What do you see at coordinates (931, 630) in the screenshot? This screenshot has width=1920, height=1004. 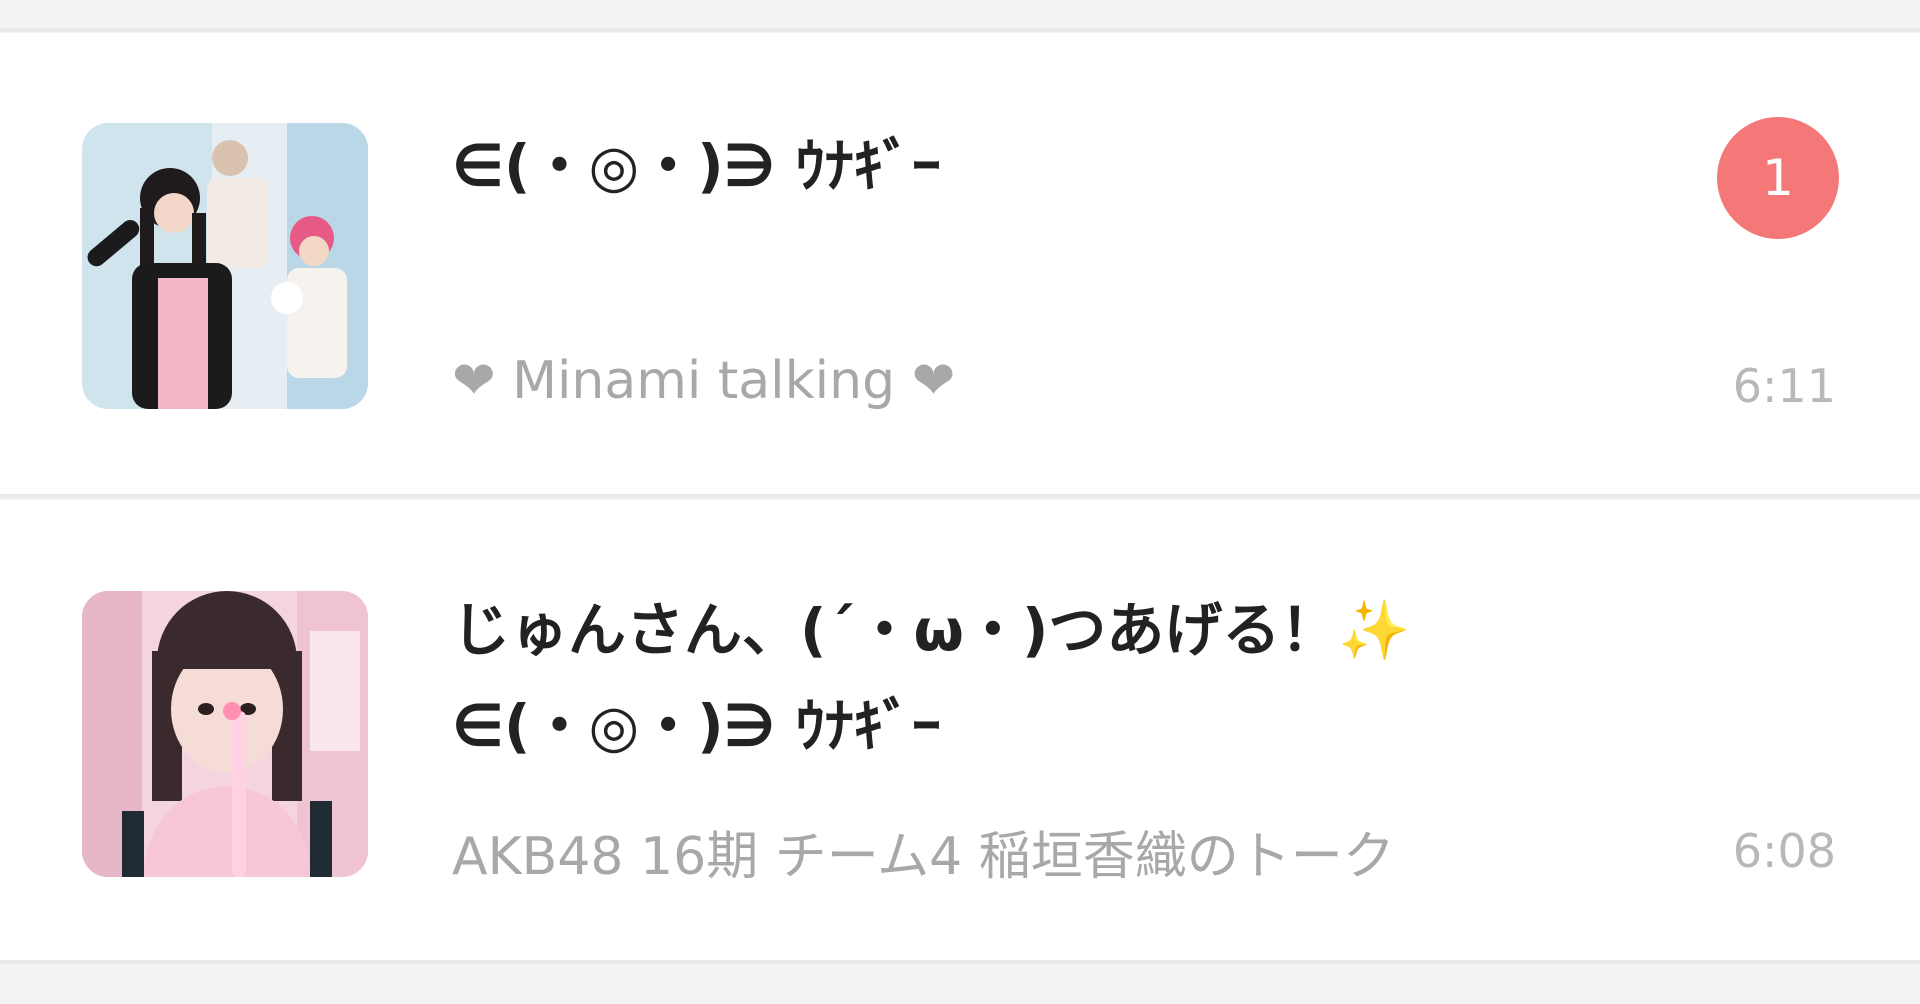 I see `chat-title-line: じゅんさん、(´・ω・)つあげる！✨` at bounding box center [931, 630].